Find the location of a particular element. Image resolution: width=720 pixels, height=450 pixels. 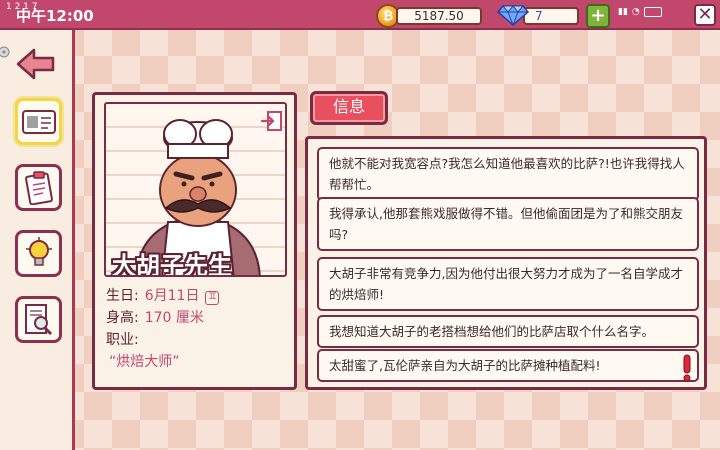

info-entry-text: 他就不能对我宽容点?我怎么知道他最喜欢的比萨?!也许我得找人帮帮忙。 is located at coordinates (507, 174).